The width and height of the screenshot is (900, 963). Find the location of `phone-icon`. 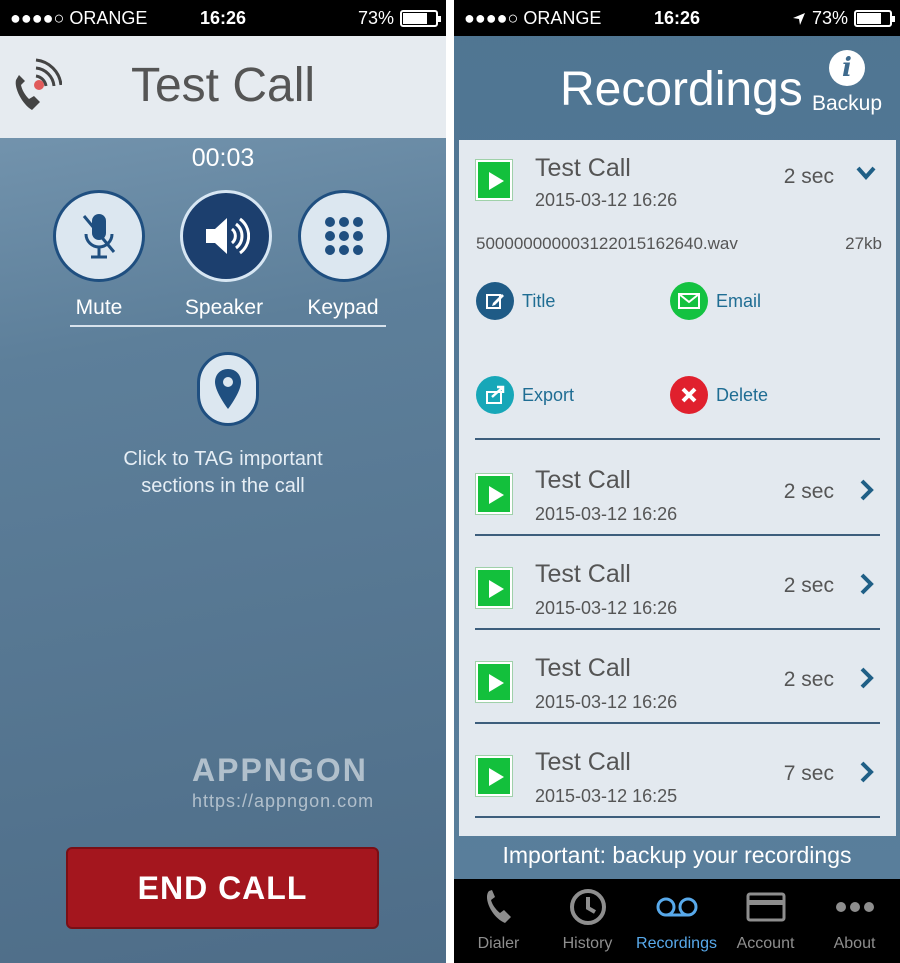

phone-icon is located at coordinates (498, 906).